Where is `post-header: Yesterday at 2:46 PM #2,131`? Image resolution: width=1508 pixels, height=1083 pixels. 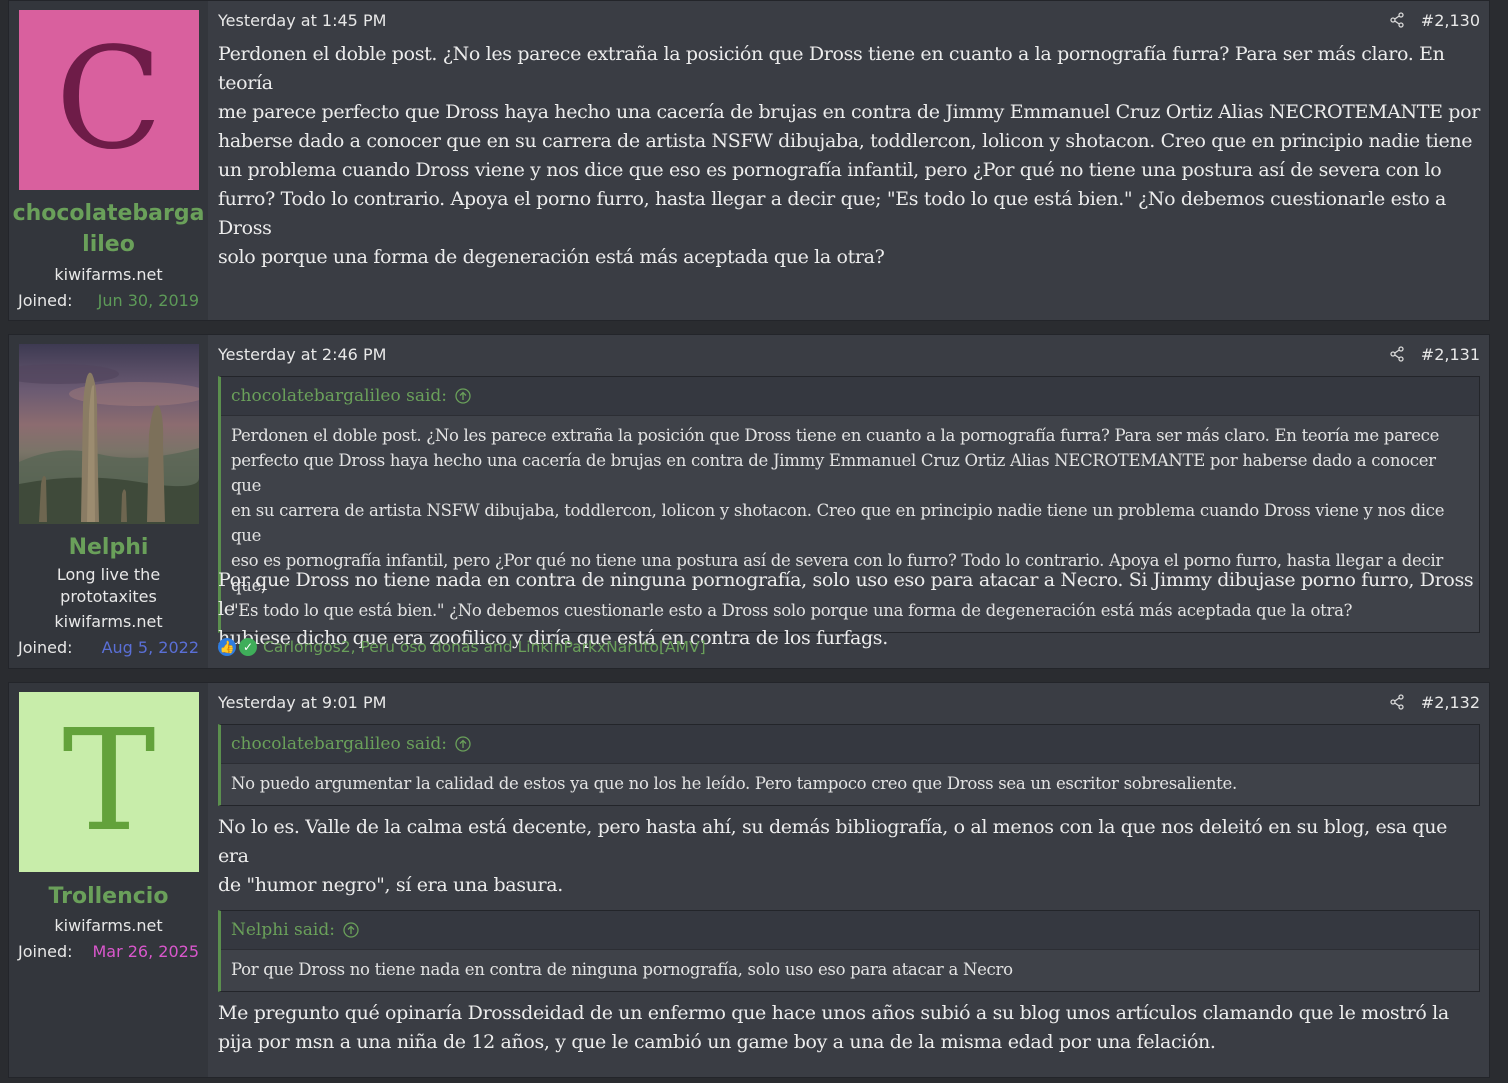 post-header: Yesterday at 2:46 PM #2,131 is located at coordinates (849, 354).